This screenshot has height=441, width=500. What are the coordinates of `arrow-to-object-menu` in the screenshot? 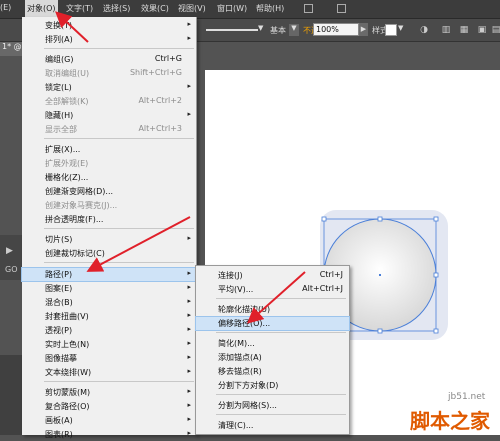 It's located at (72, 27).